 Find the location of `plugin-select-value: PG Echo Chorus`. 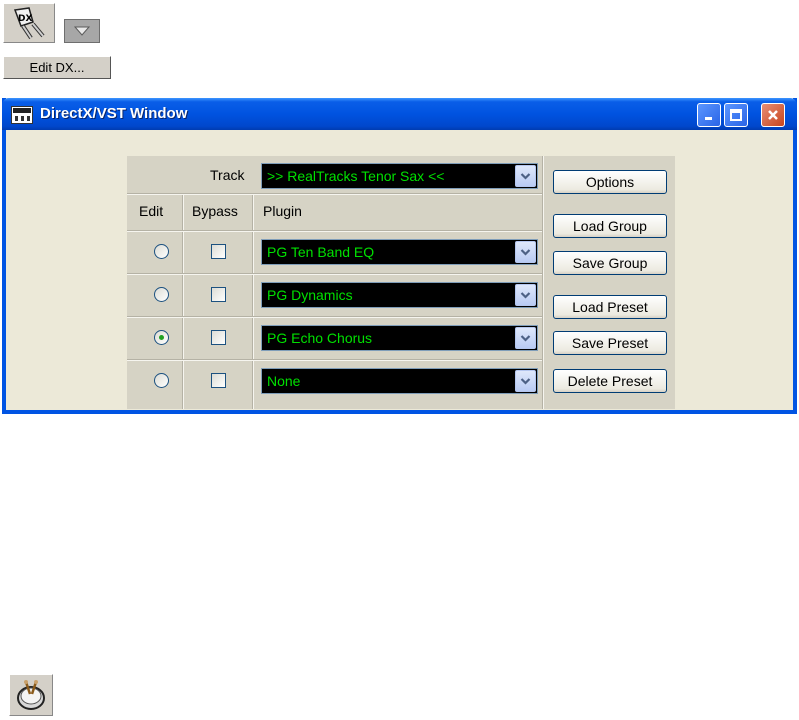

plugin-select-value: PG Echo Chorus is located at coordinates (320, 338).